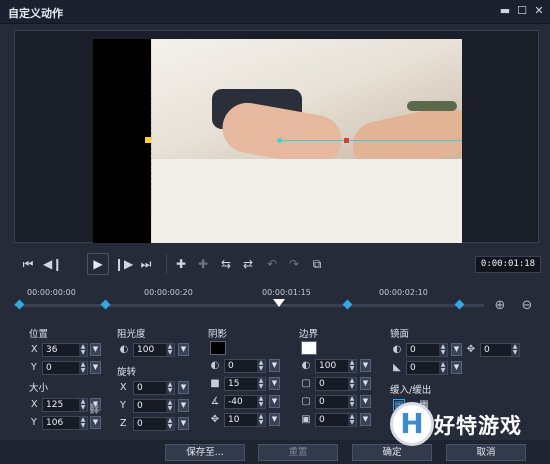  What do you see at coordinates (154, 406) in the screenshot?
I see `rotation-y-input: 0 ▲ ▼` at bounding box center [154, 406].